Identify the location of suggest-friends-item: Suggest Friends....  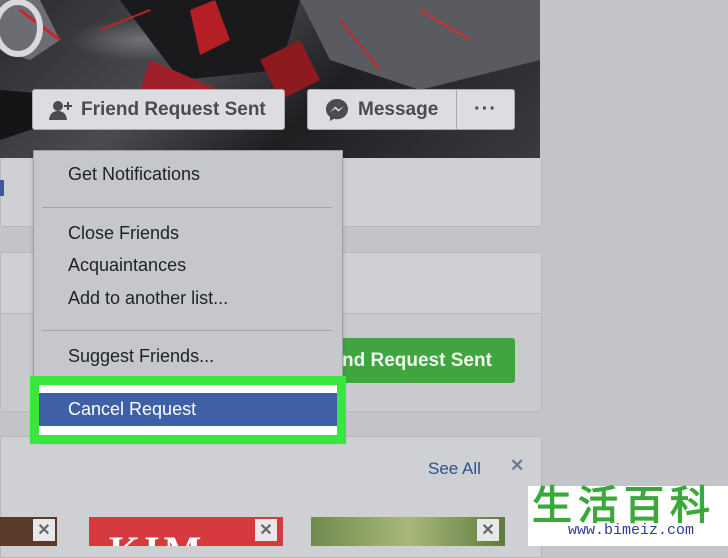
(141, 356).